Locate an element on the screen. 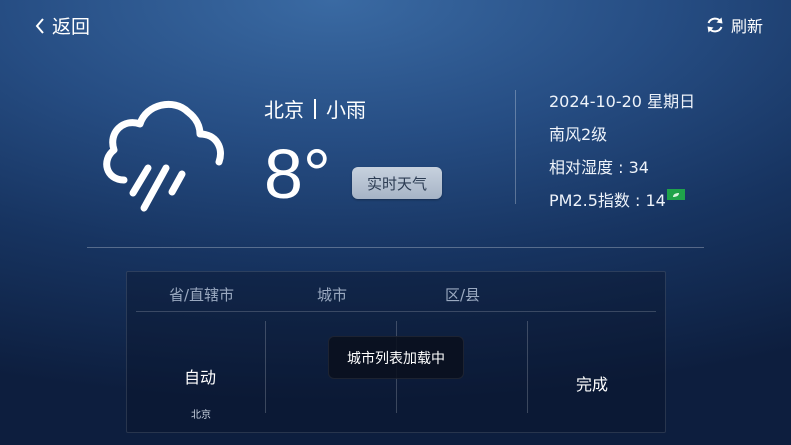 This screenshot has width=791, height=445. refresh-icon is located at coordinates (715, 25).